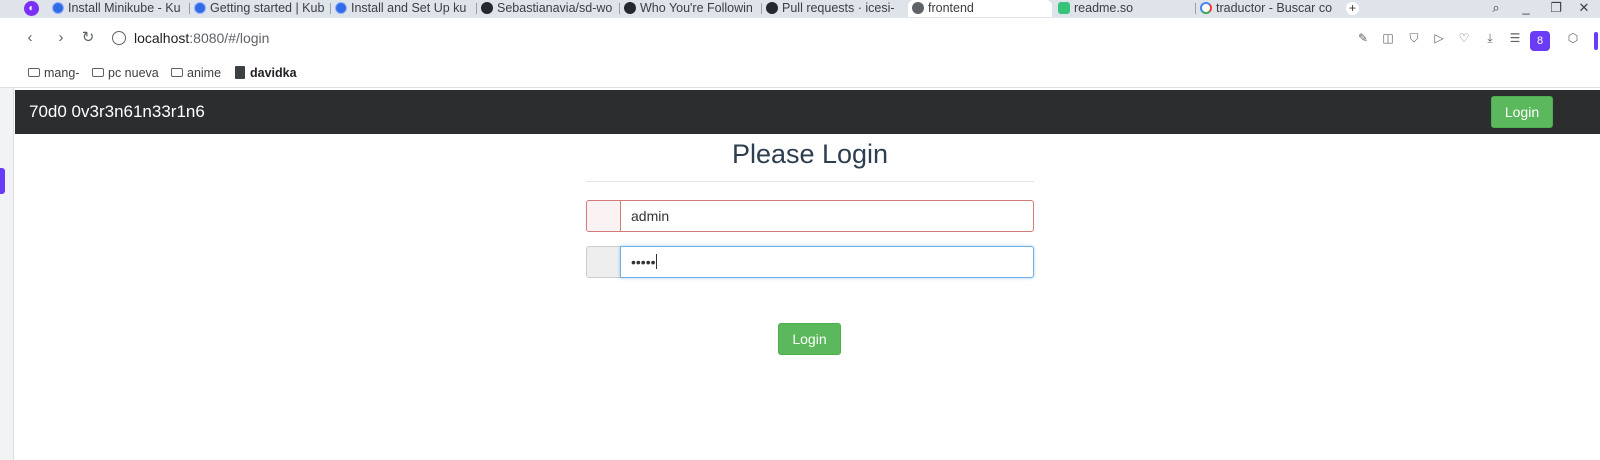 This screenshot has height=460, width=1600. Describe the element at coordinates (980, 8) in the screenshot. I see `tab-frontend: frontend` at that location.